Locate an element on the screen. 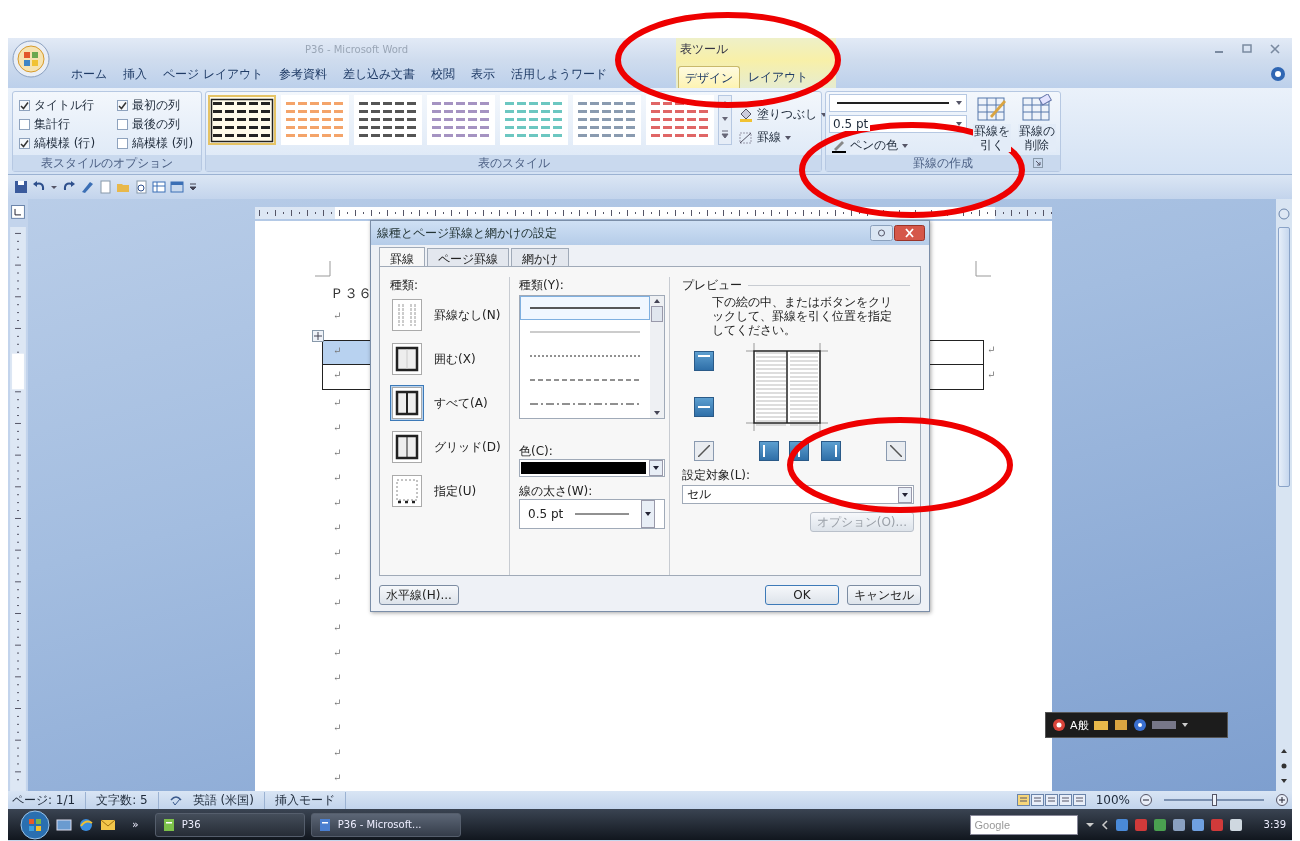 The image size is (1300, 841). status-item: 英語 (米国) is located at coordinates (228, 800).